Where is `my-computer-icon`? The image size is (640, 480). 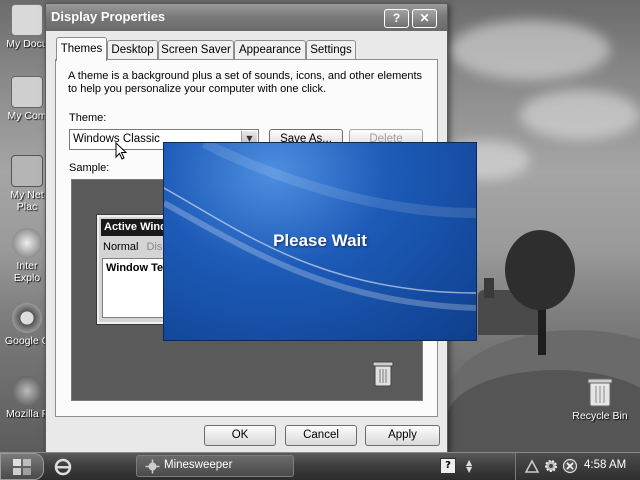
my-computer-icon is located at coordinates (27, 92).